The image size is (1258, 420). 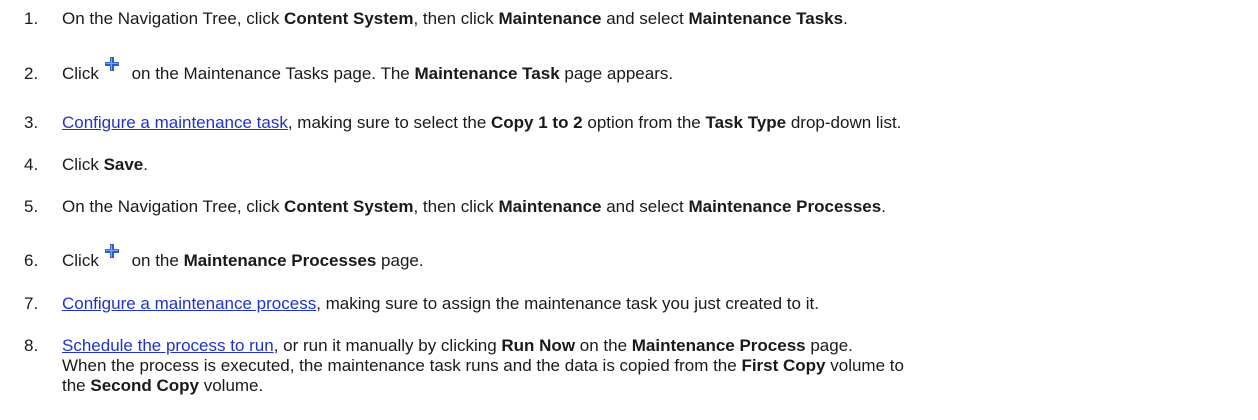 I want to click on step-8-line-3: the Second Copy volume., so click(x=163, y=385).